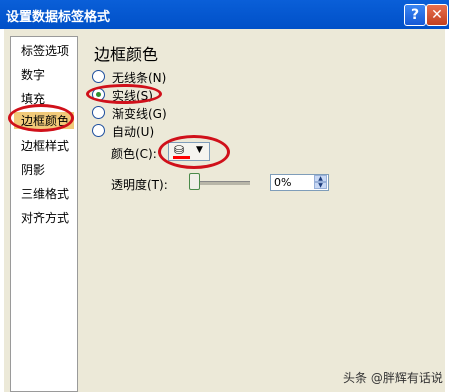 This screenshot has width=449, height=392. What do you see at coordinates (45, 217) in the screenshot?
I see `sidebar-item-alignment: 对齐方式` at bounding box center [45, 217].